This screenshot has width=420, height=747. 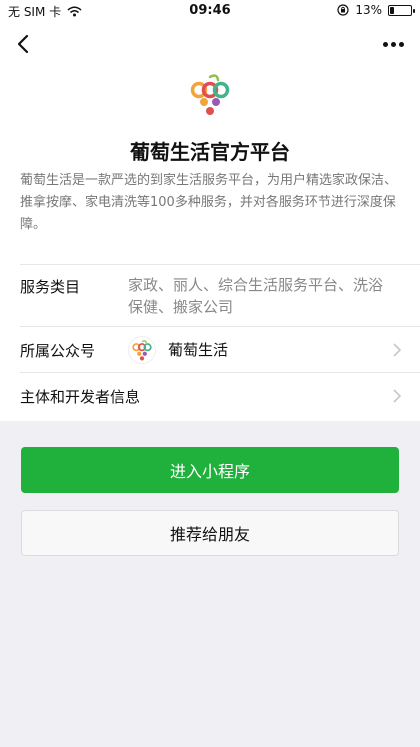 I want to click on service-category-value: 家政、丽人、综合生活服务平台、洗浴保健、搬家公司, so click(x=256, y=296).